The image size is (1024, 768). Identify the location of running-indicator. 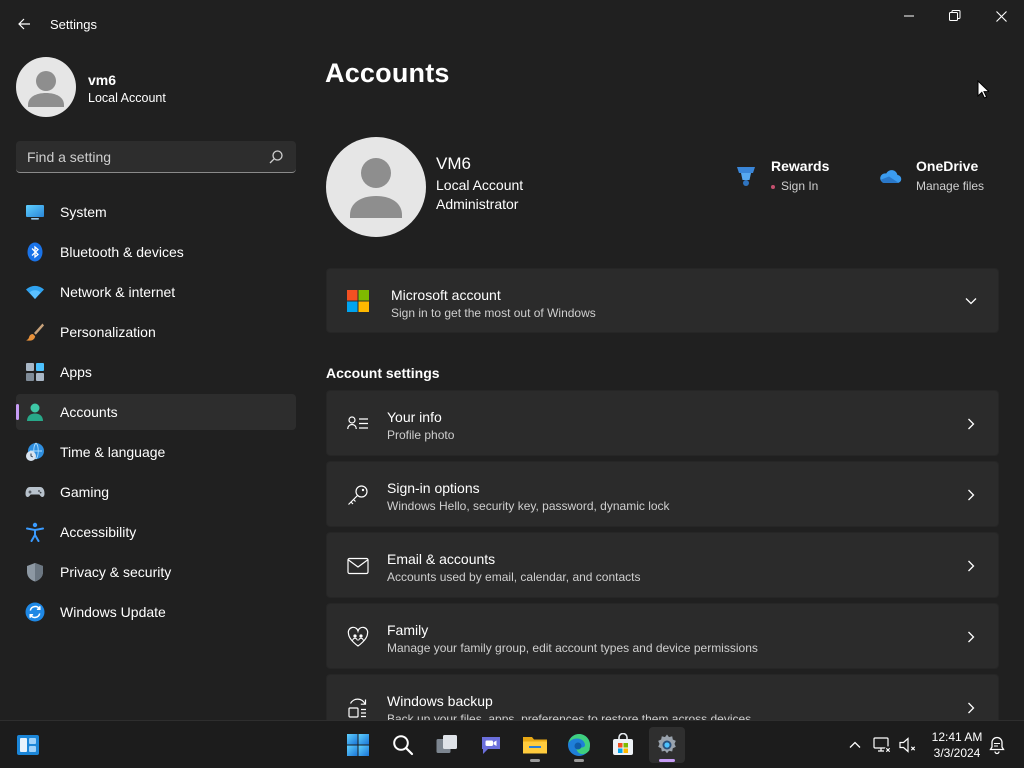
(535, 760).